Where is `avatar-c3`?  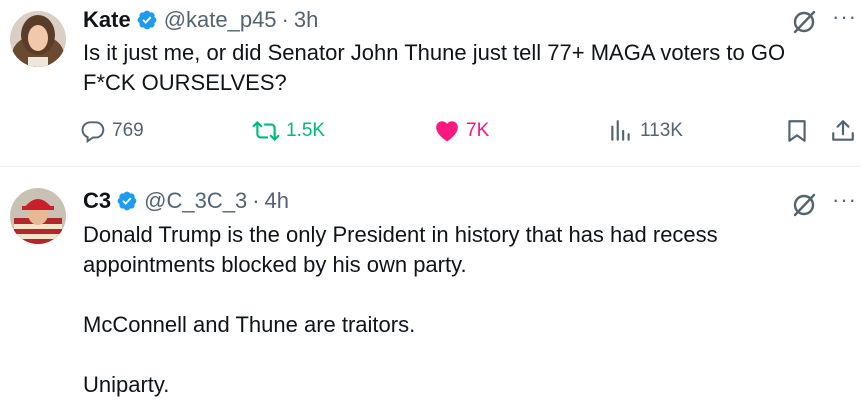 avatar-c3 is located at coordinates (38, 216).